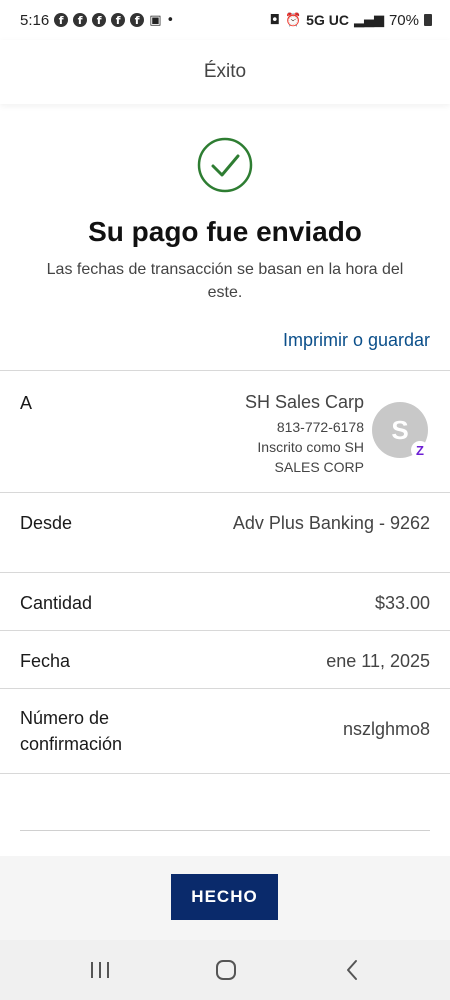 This screenshot has height=1000, width=450. What do you see at coordinates (386, 729) in the screenshot?
I see `confirmation-number-value: nszlghmo8` at bounding box center [386, 729].